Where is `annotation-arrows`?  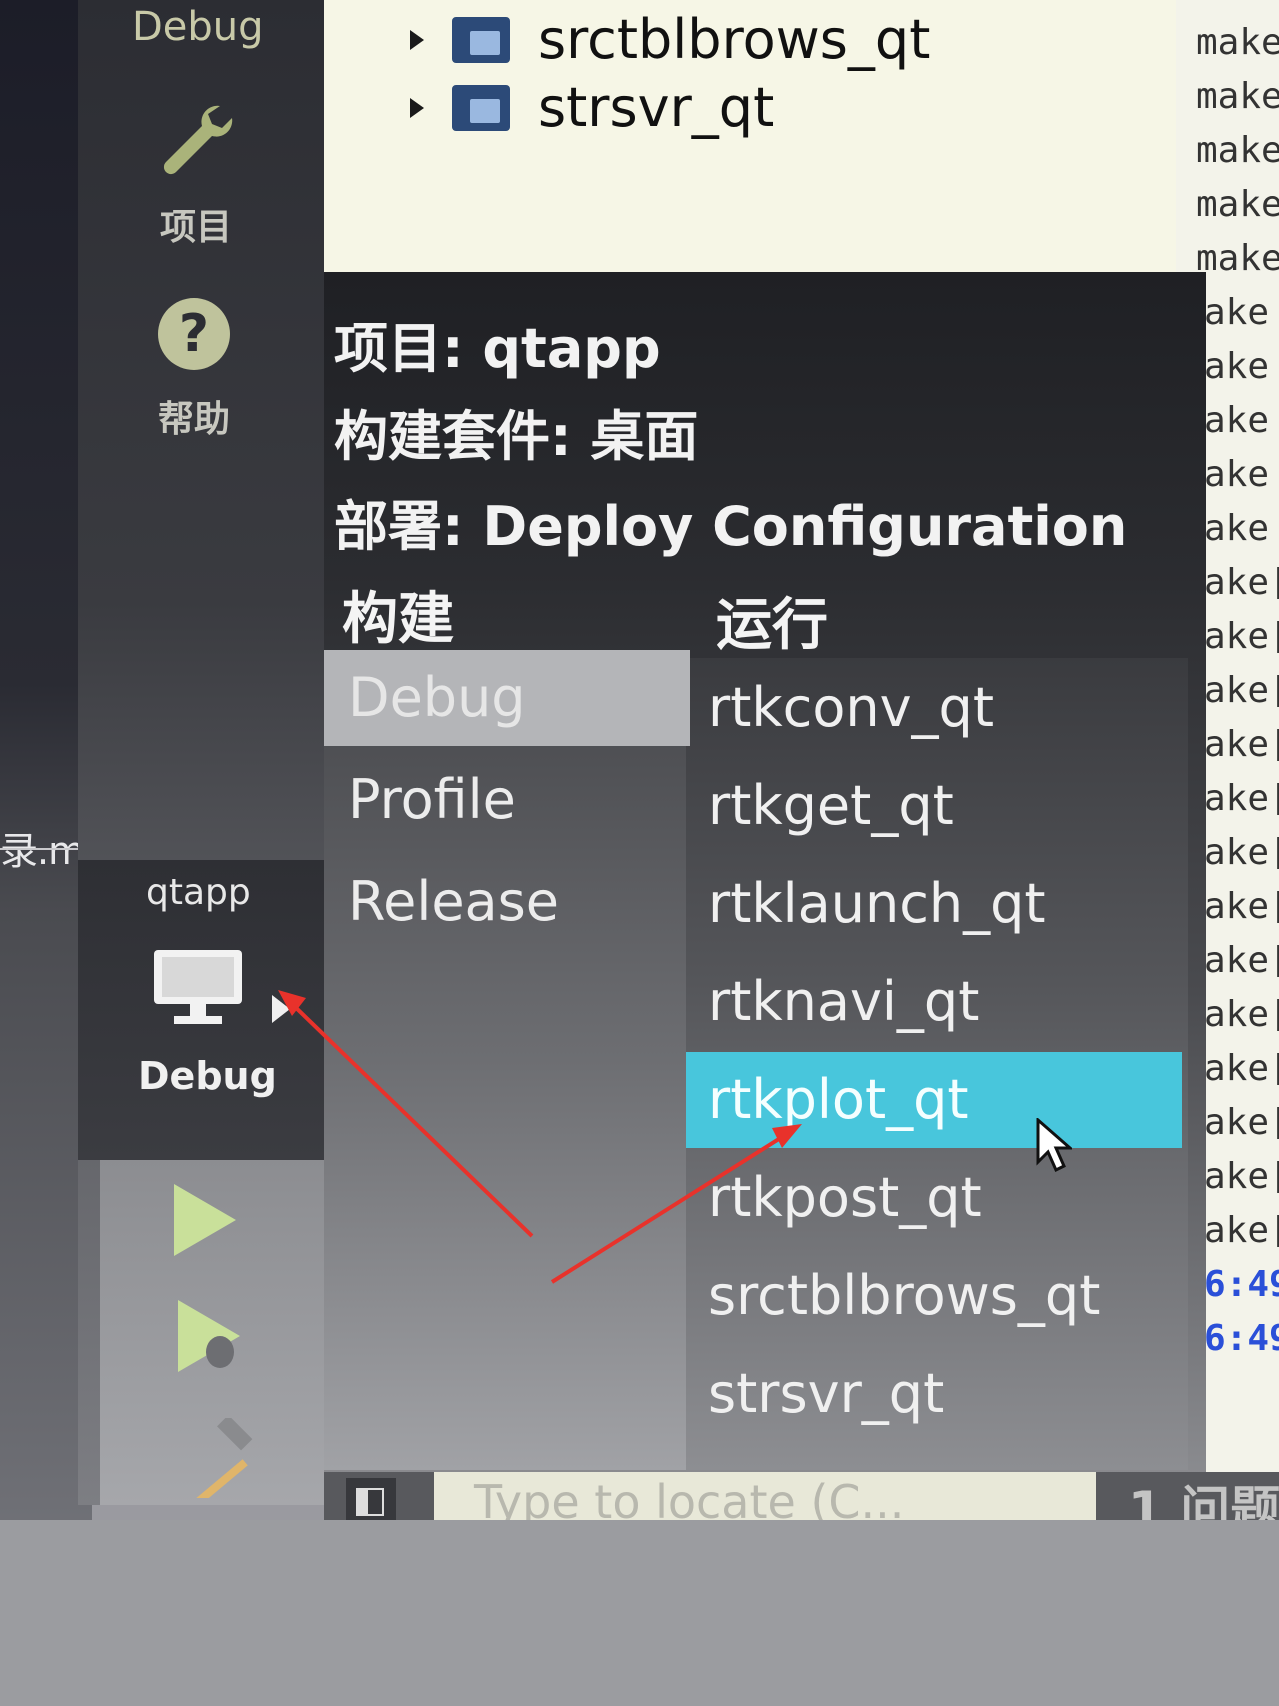
annotation-arrows is located at coordinates (540, 1137).